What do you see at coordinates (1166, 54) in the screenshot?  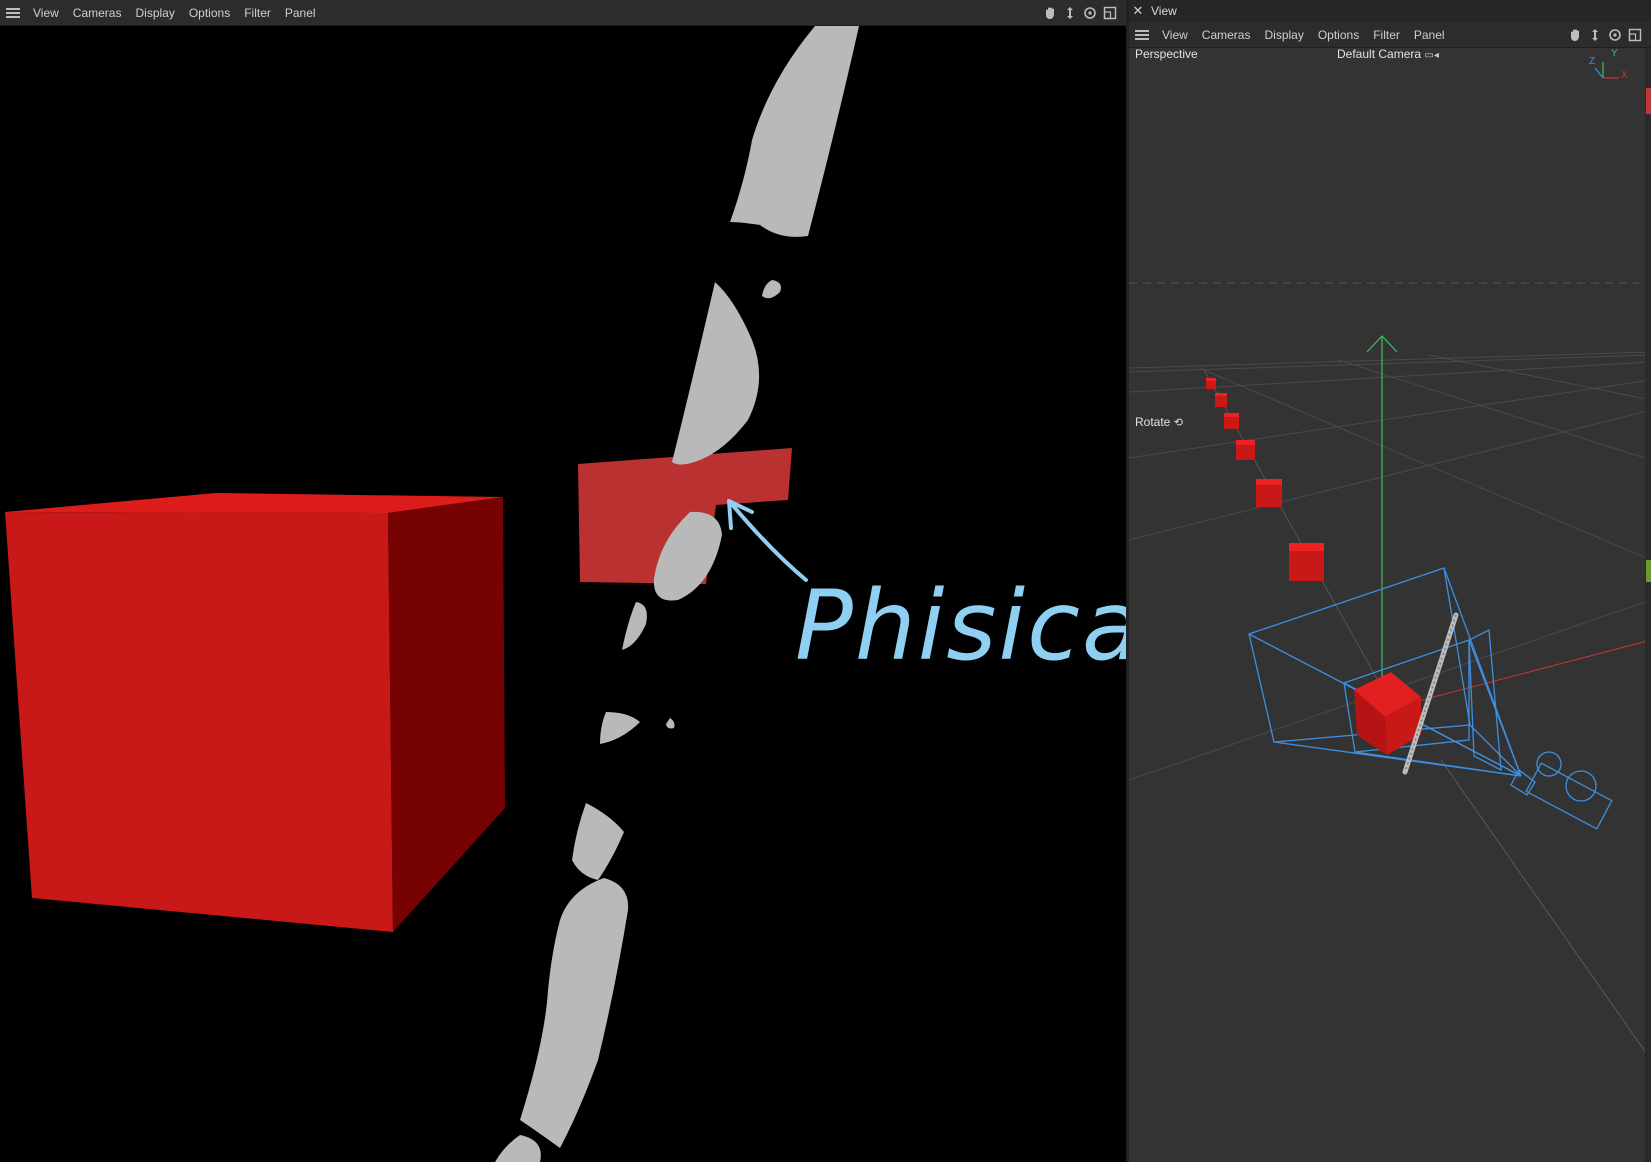 I see `projection-label: Perspective` at bounding box center [1166, 54].